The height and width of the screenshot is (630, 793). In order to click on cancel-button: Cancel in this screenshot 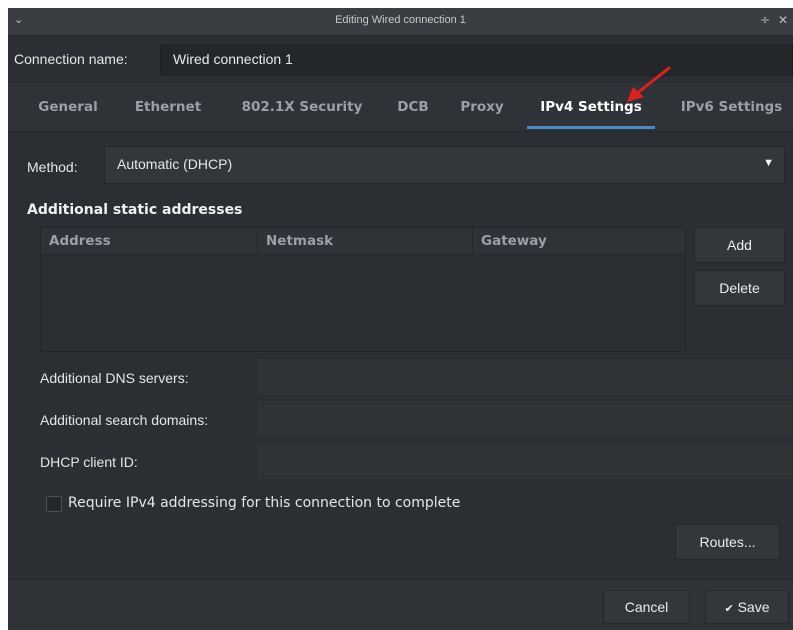, I will do `click(646, 607)`.